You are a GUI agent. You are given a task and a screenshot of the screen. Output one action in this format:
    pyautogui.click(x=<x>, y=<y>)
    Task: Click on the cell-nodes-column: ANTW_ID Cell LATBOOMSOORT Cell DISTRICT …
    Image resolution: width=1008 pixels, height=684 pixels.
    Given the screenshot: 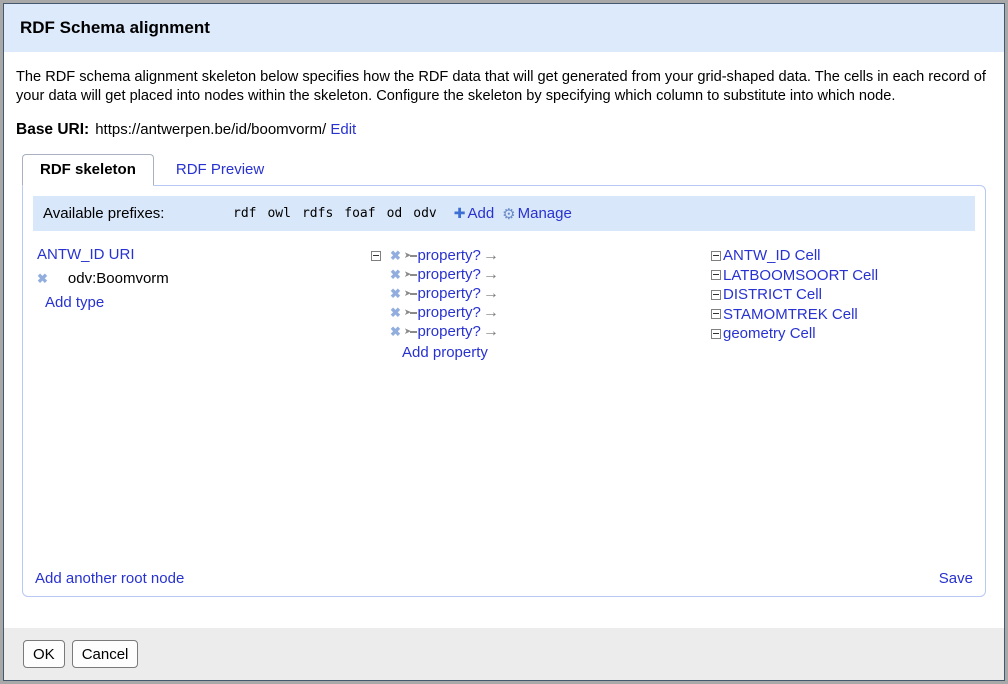 What is the action you would take?
    pyautogui.click(x=843, y=303)
    